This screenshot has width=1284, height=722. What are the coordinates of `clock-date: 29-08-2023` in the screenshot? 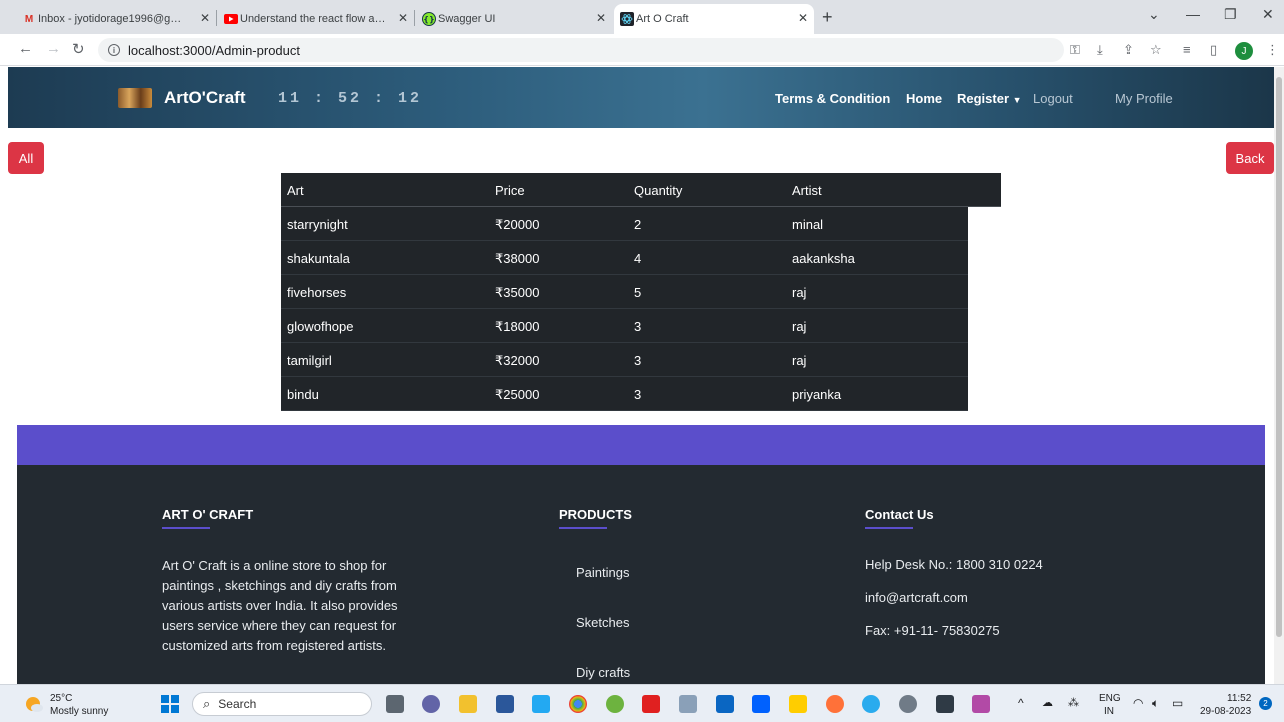 It's located at (1225, 711).